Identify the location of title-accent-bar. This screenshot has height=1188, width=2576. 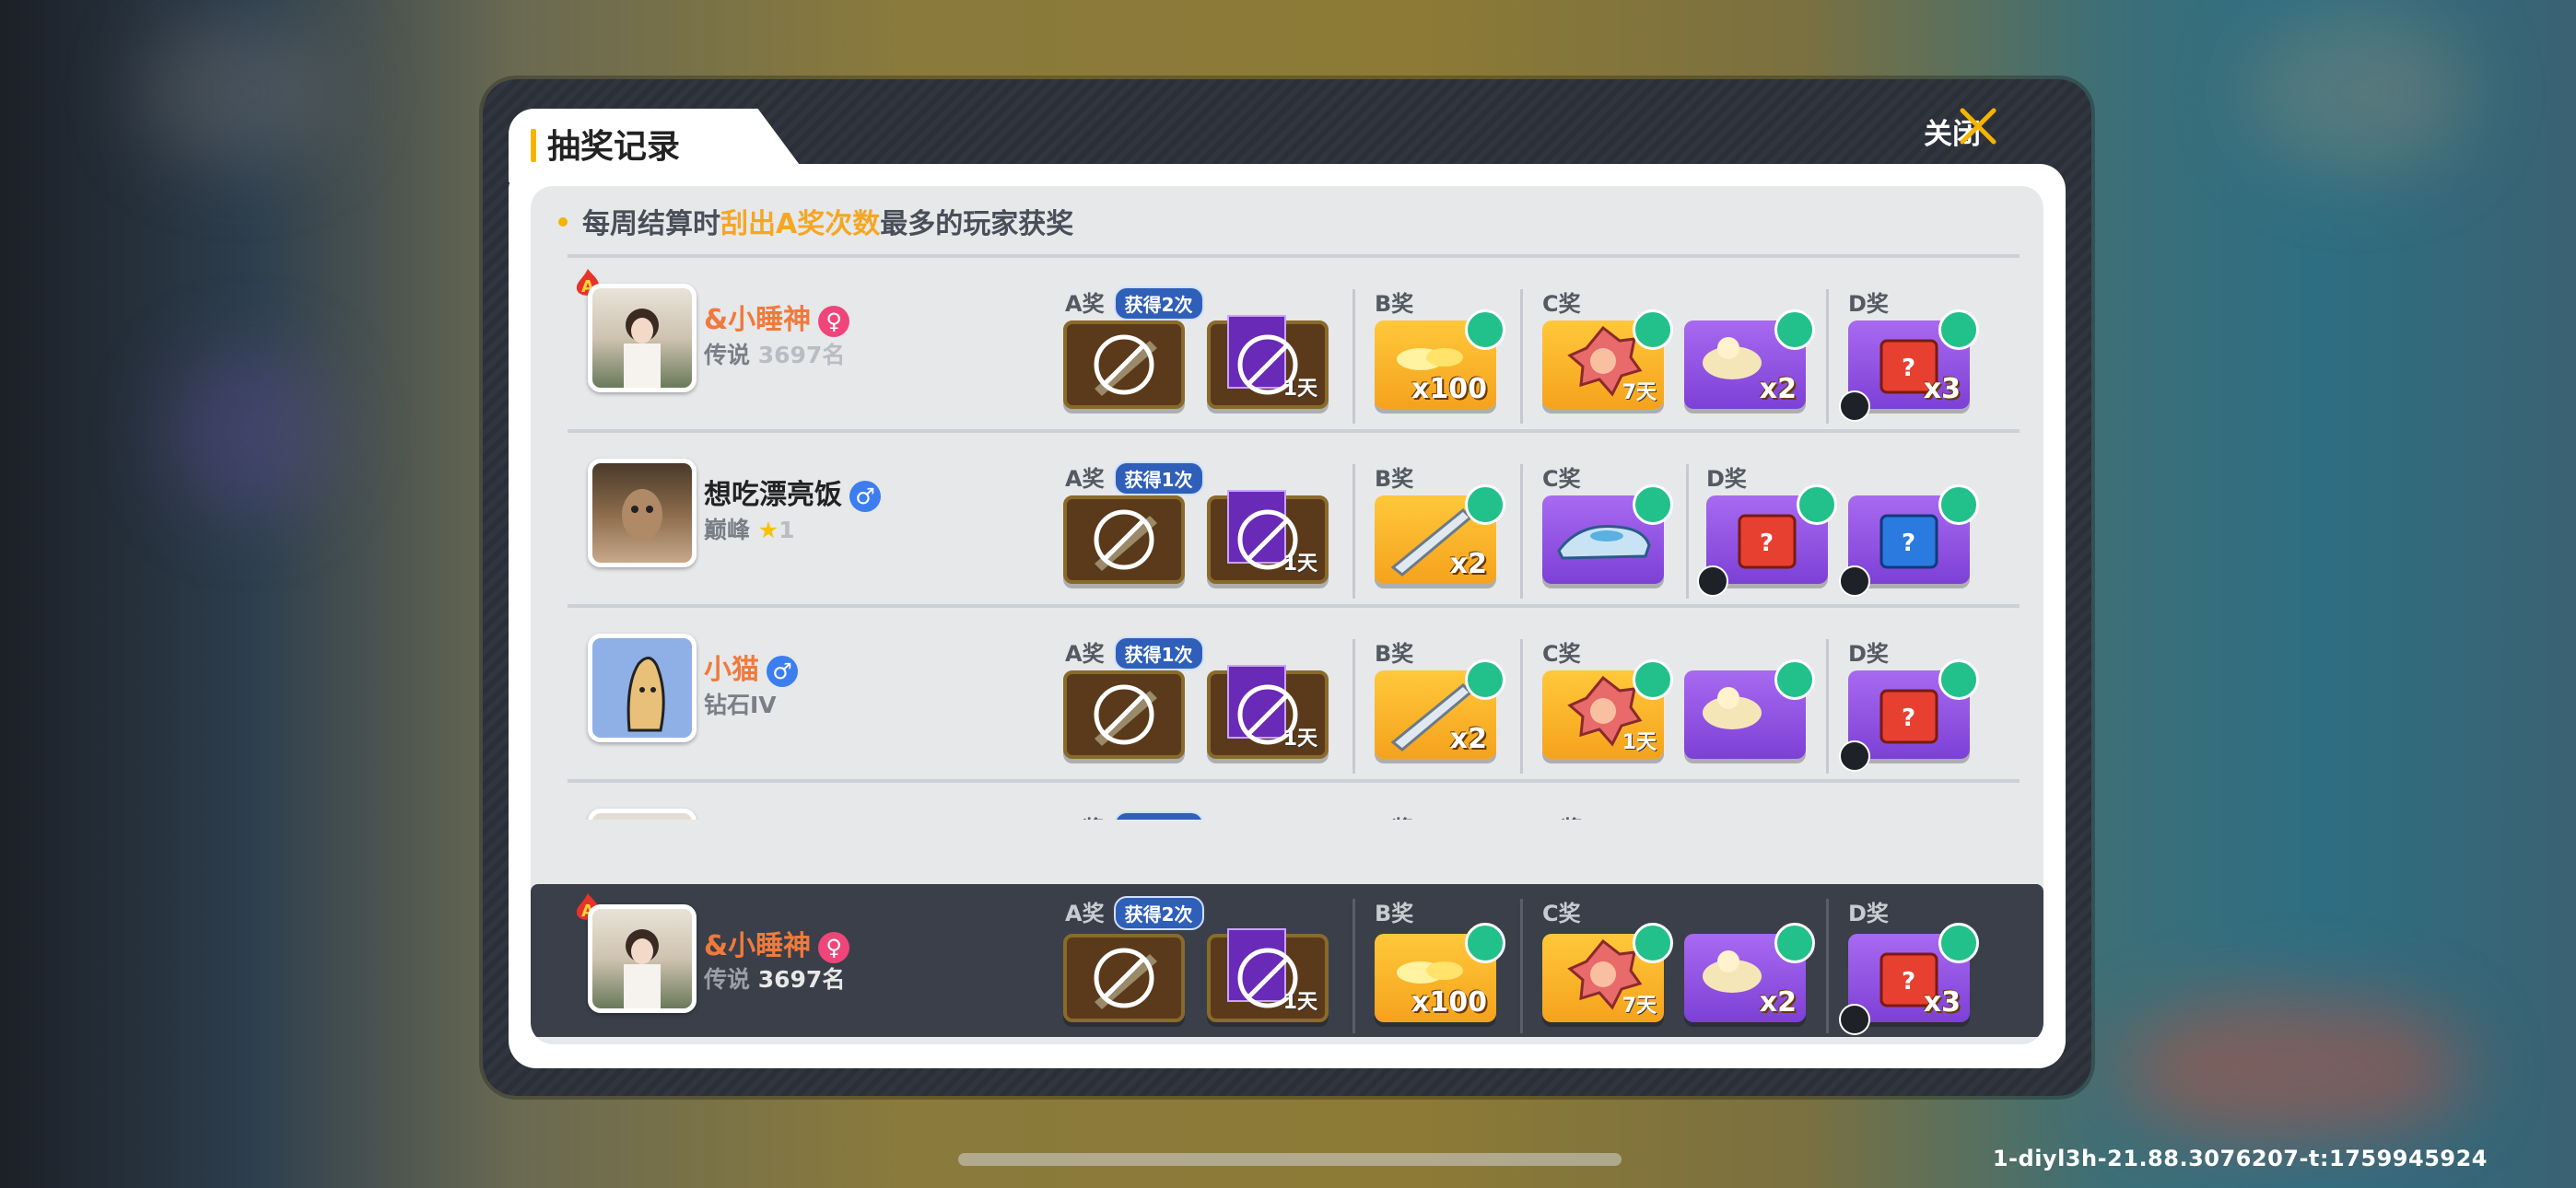
(533, 145).